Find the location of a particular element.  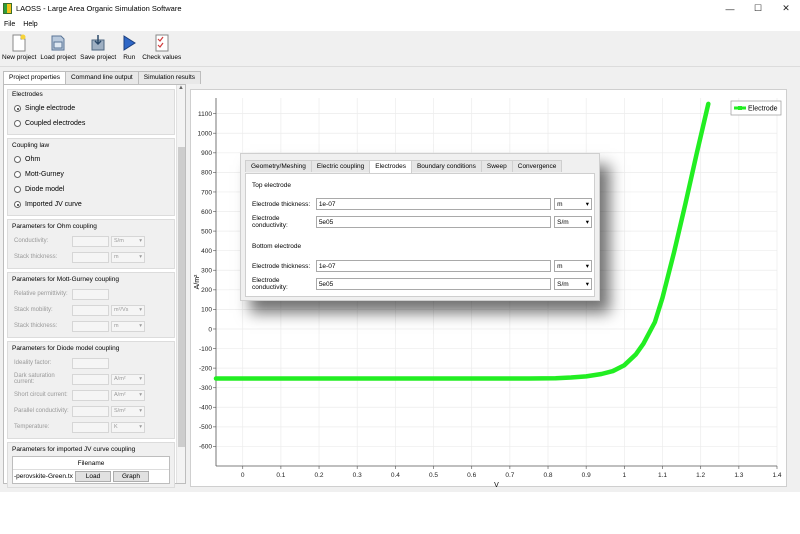

mott-thickness-input is located at coordinates (90, 326).